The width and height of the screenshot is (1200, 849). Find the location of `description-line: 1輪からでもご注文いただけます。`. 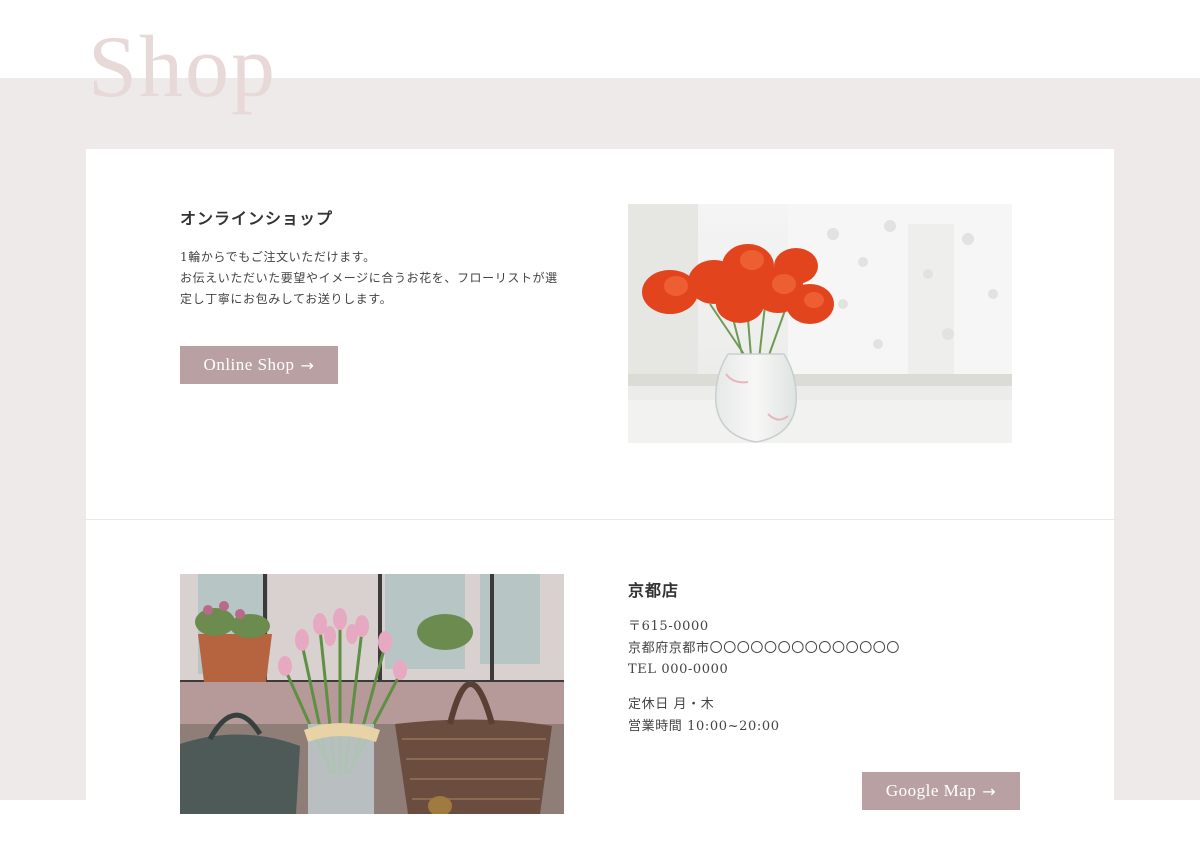

description-line: 1輪からでもご注文いただけます。 is located at coordinates (278, 257).